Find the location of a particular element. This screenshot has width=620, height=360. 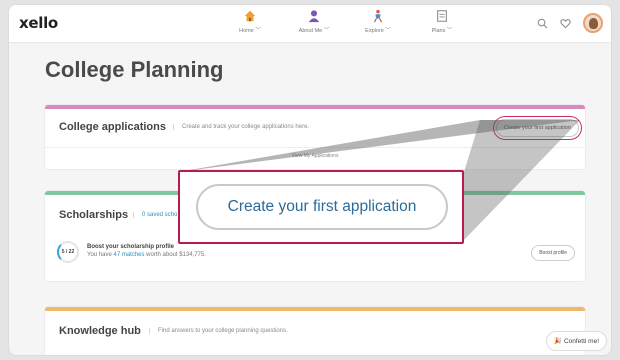

nav-explore: Explore ﹀ is located at coordinates (378, 21).